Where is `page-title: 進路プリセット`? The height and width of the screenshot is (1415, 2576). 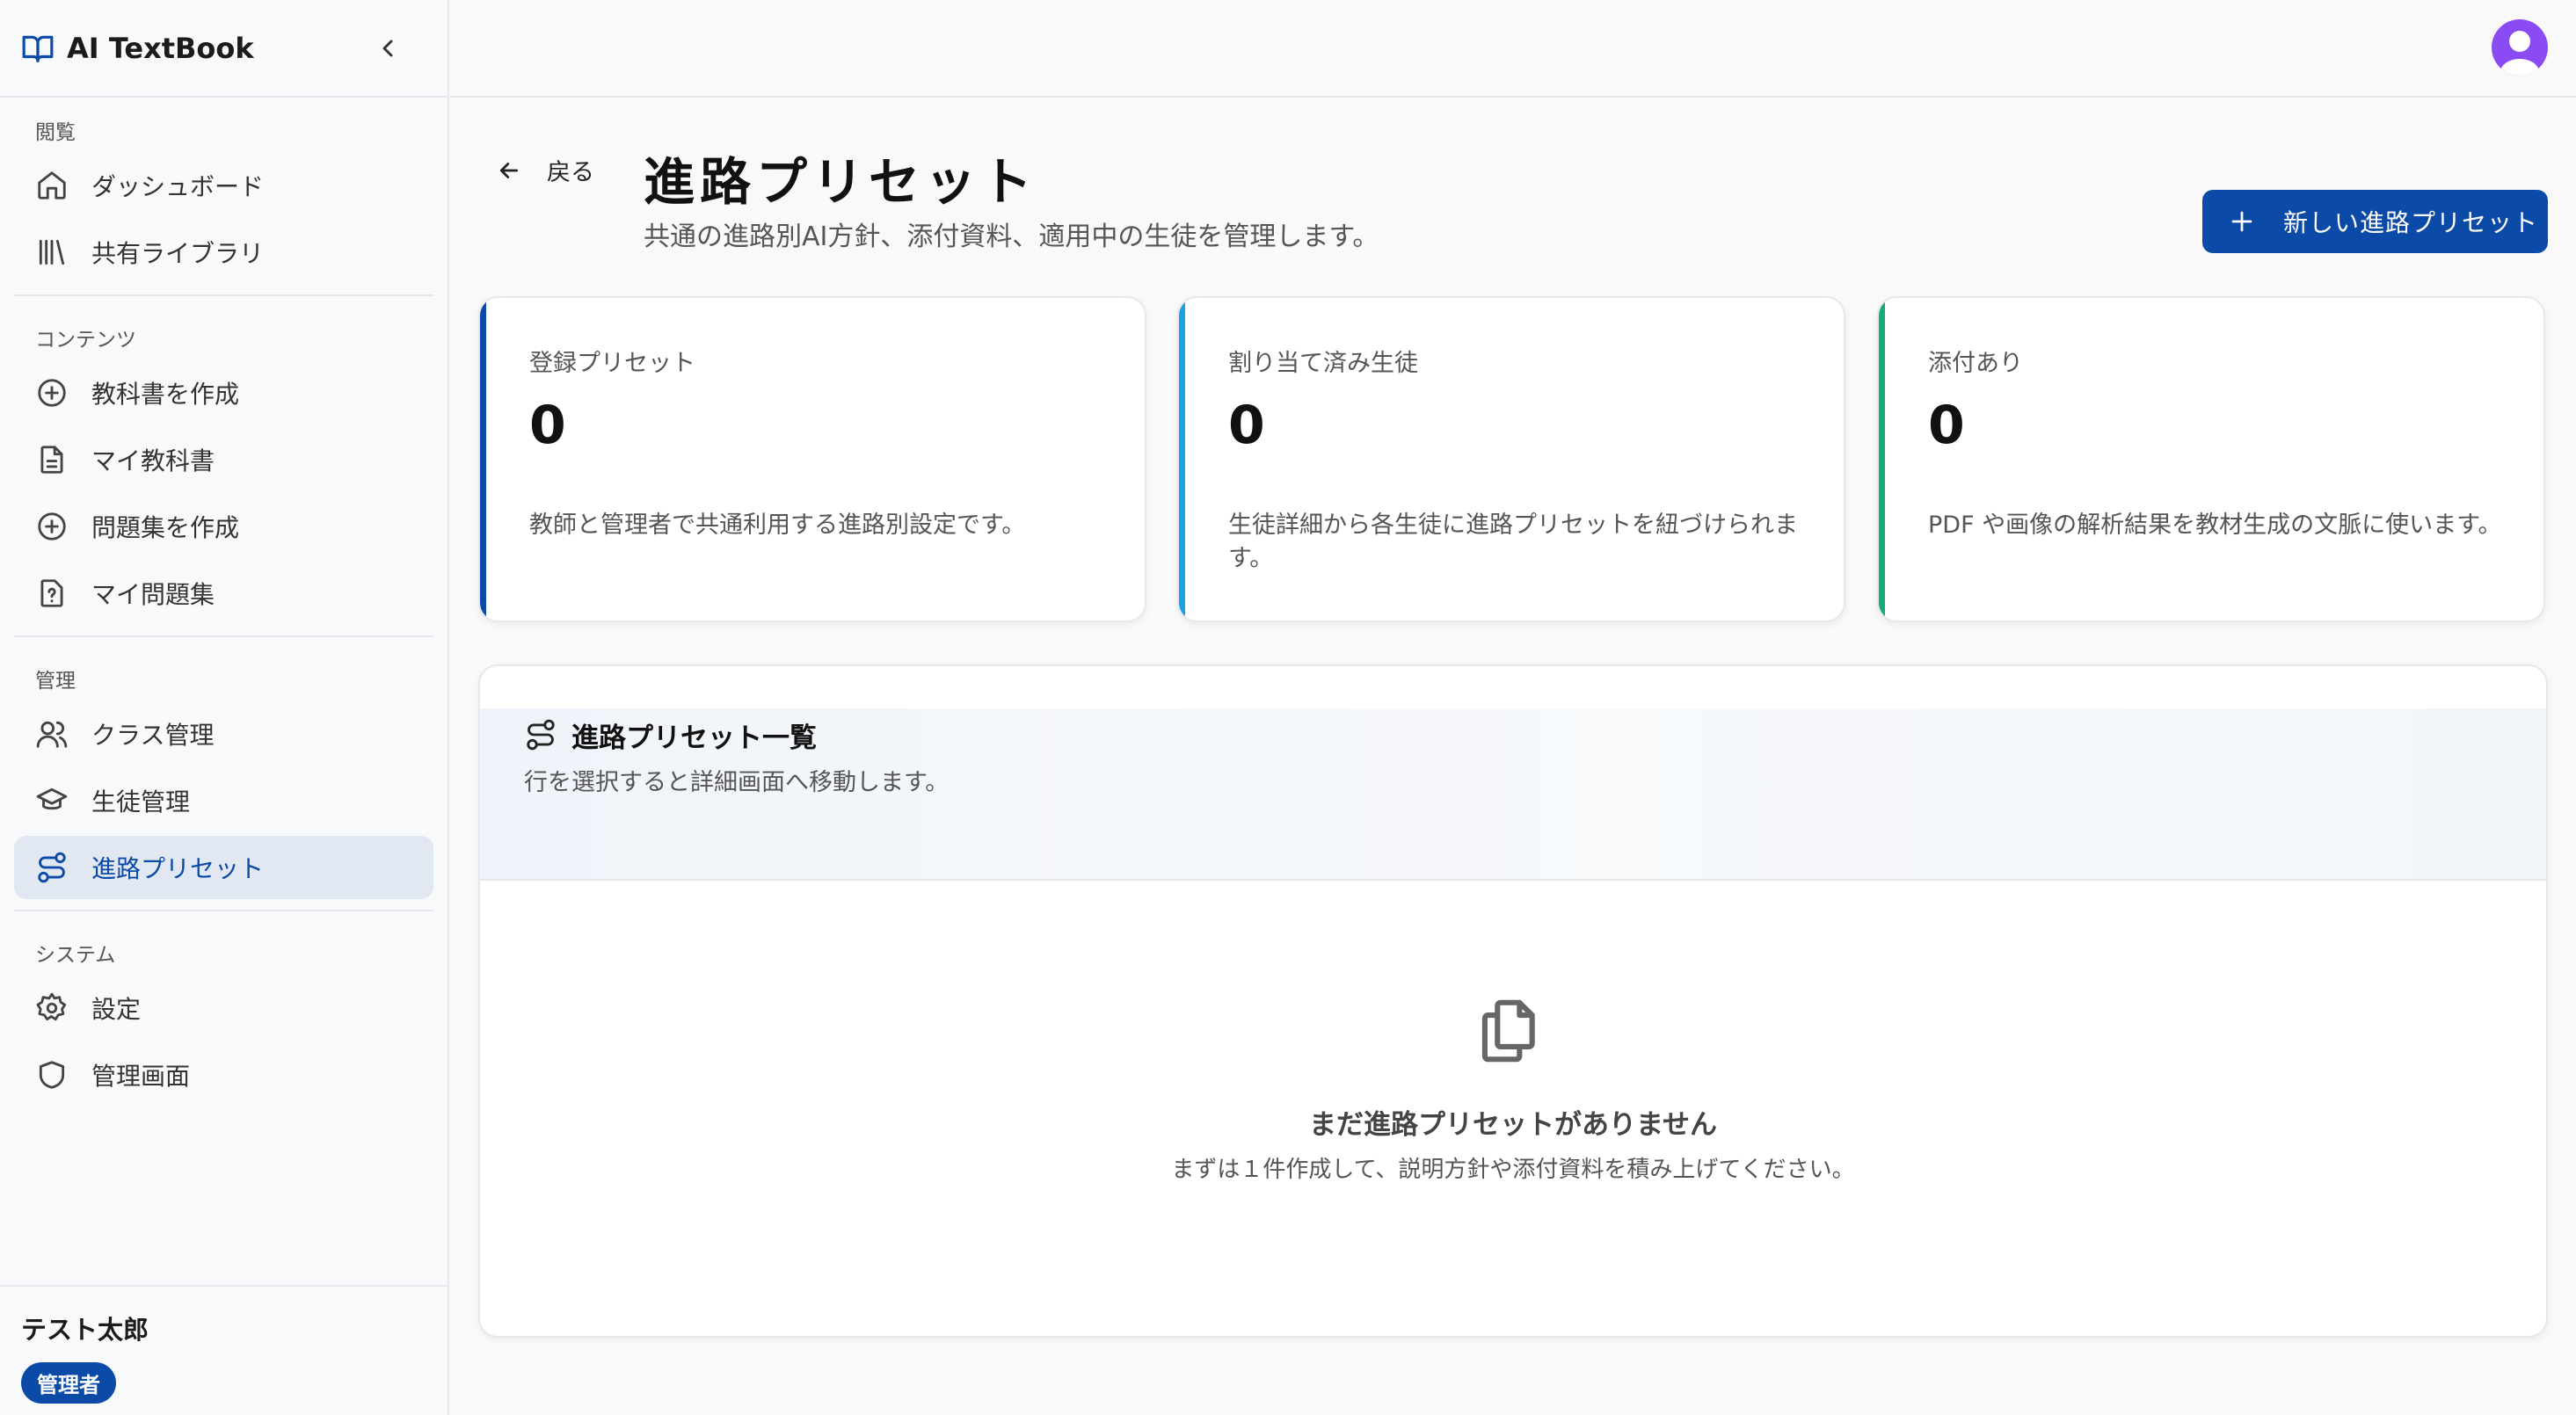 page-title: 進路プリセット is located at coordinates (841, 182).